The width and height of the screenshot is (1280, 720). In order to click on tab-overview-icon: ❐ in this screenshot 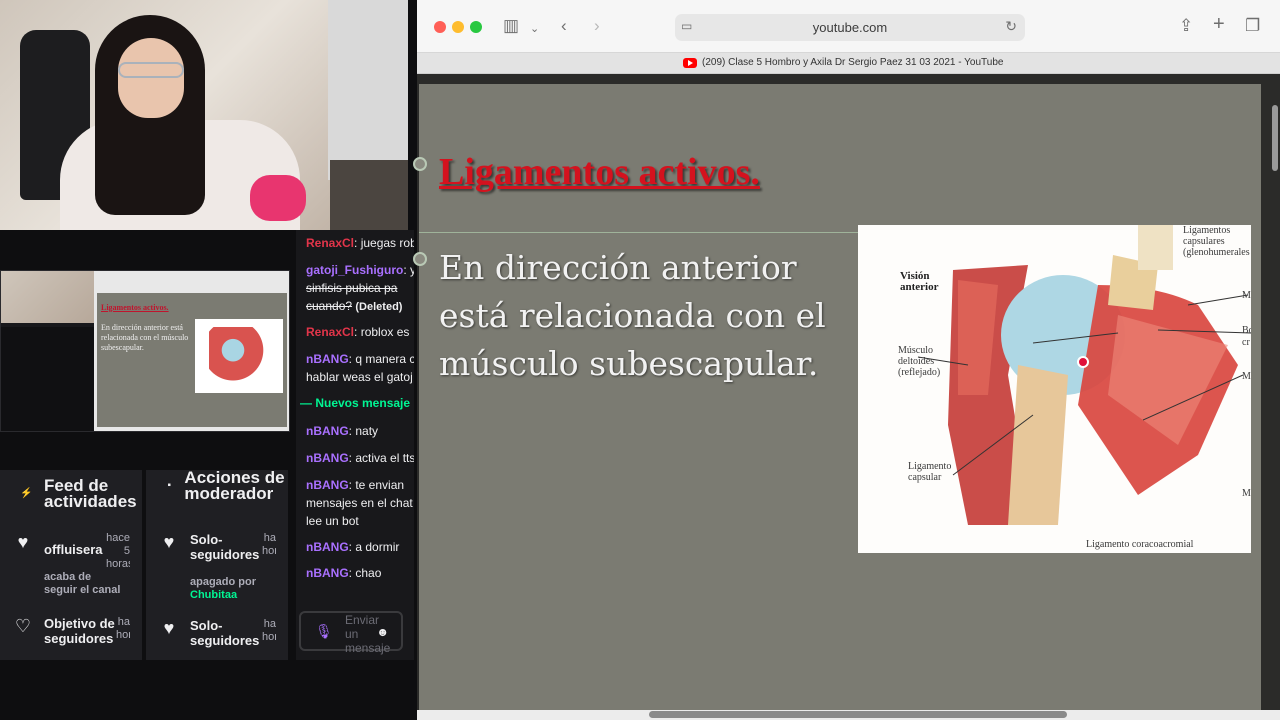, I will do `click(1252, 26)`.